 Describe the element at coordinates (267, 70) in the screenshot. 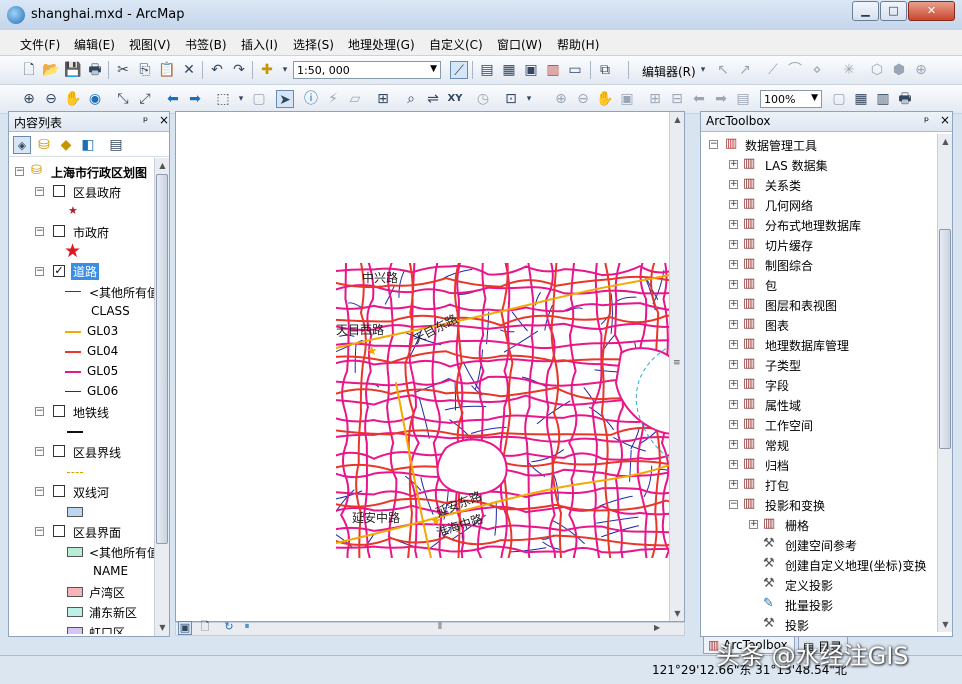

I see `add-data-icon: ✚` at that location.